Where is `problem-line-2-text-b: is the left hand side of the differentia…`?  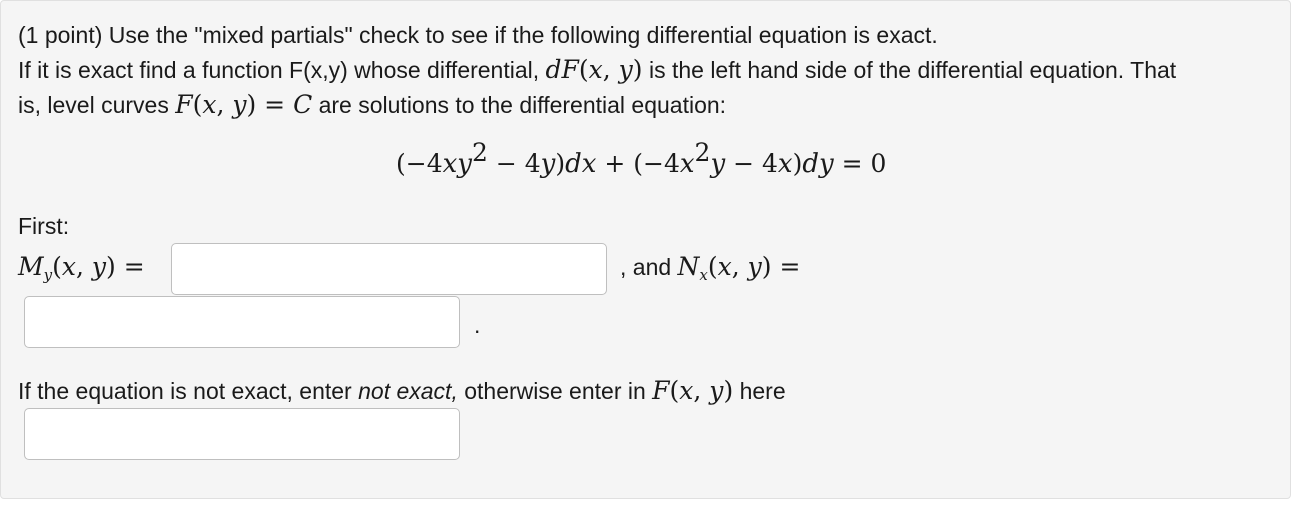
problem-line-2-text-b: is the left hand side of the differentia… is located at coordinates (912, 70).